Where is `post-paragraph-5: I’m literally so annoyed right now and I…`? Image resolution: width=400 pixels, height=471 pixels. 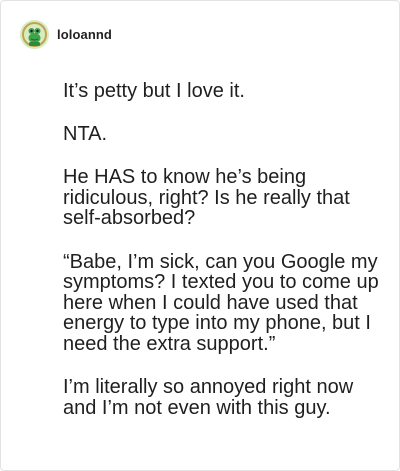 post-paragraph-5: I’m literally so annoyed right now and I… is located at coordinates (208, 397).